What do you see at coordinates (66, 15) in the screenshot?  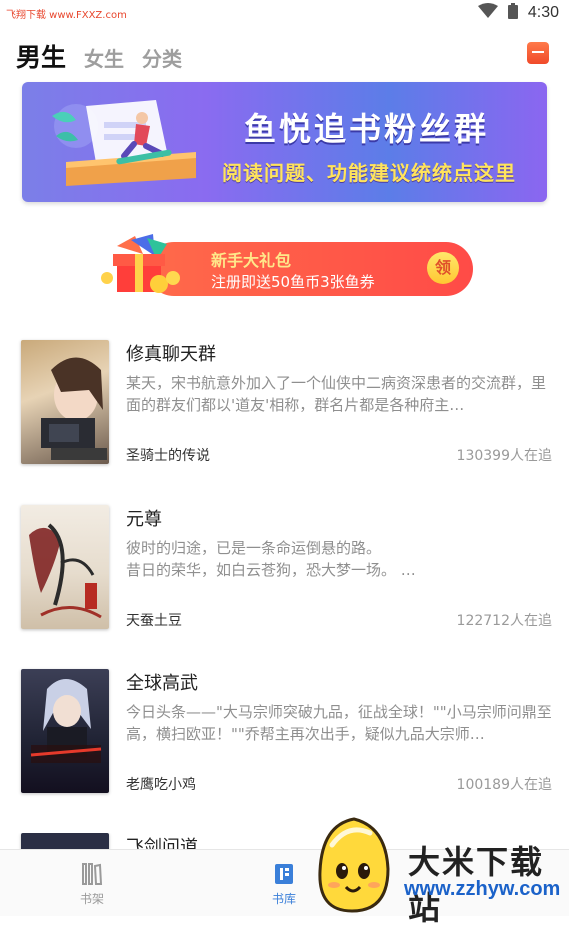 I see `watermark-top: 飞翔下载 www.FXXZ.com` at bounding box center [66, 15].